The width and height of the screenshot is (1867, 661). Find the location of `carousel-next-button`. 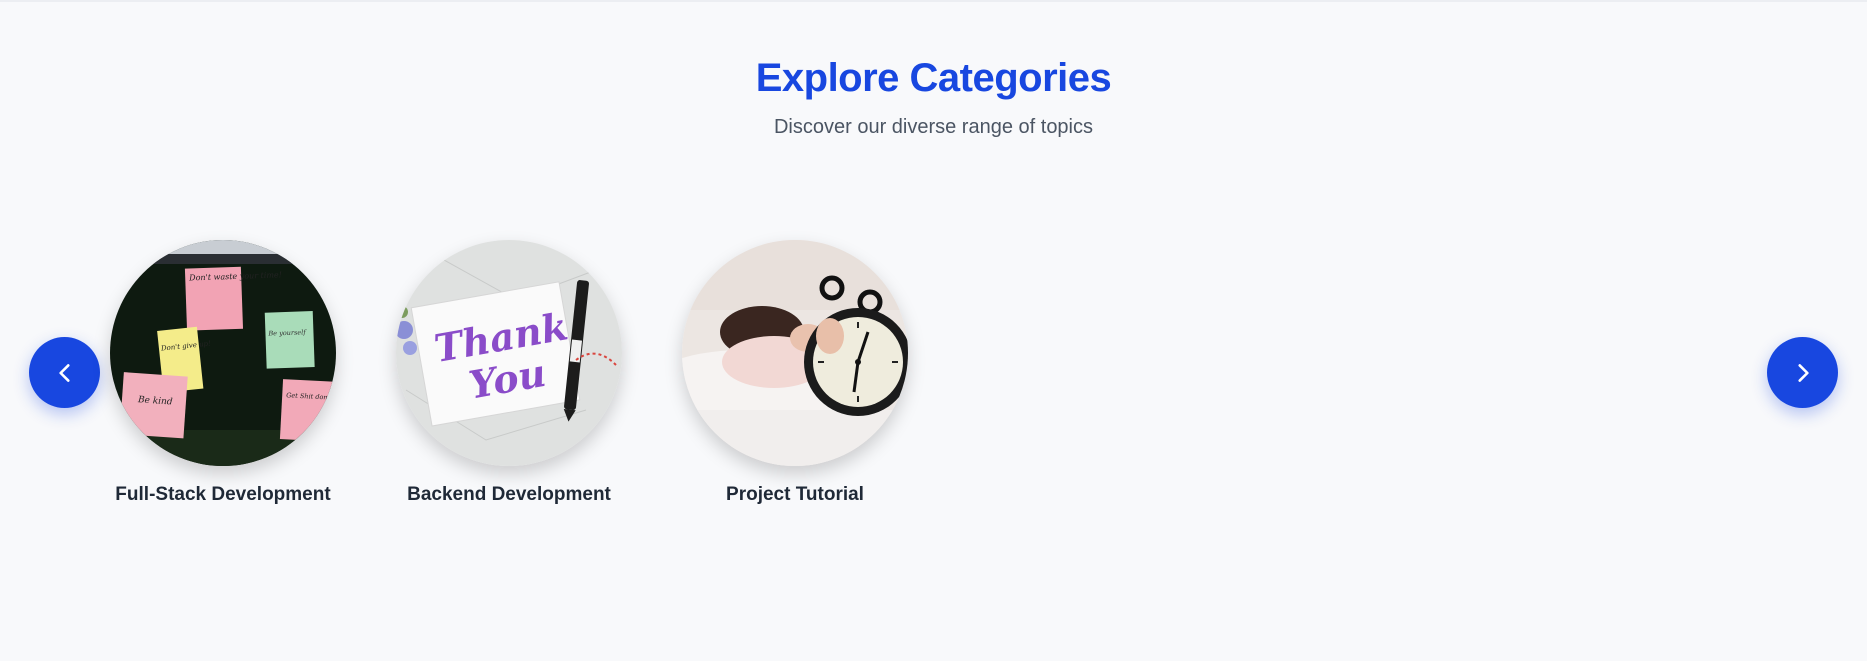

carousel-next-button is located at coordinates (1802, 372).